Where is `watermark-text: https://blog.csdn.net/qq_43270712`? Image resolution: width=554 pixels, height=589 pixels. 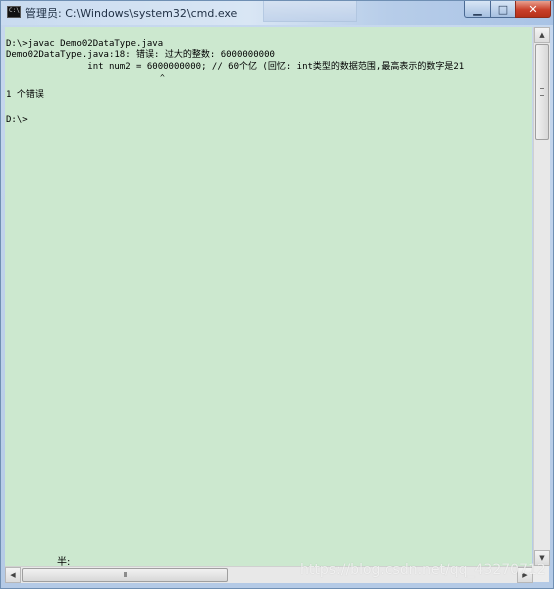
watermark-text: https://blog.csdn.net/qq_43270712 is located at coordinates (423, 570).